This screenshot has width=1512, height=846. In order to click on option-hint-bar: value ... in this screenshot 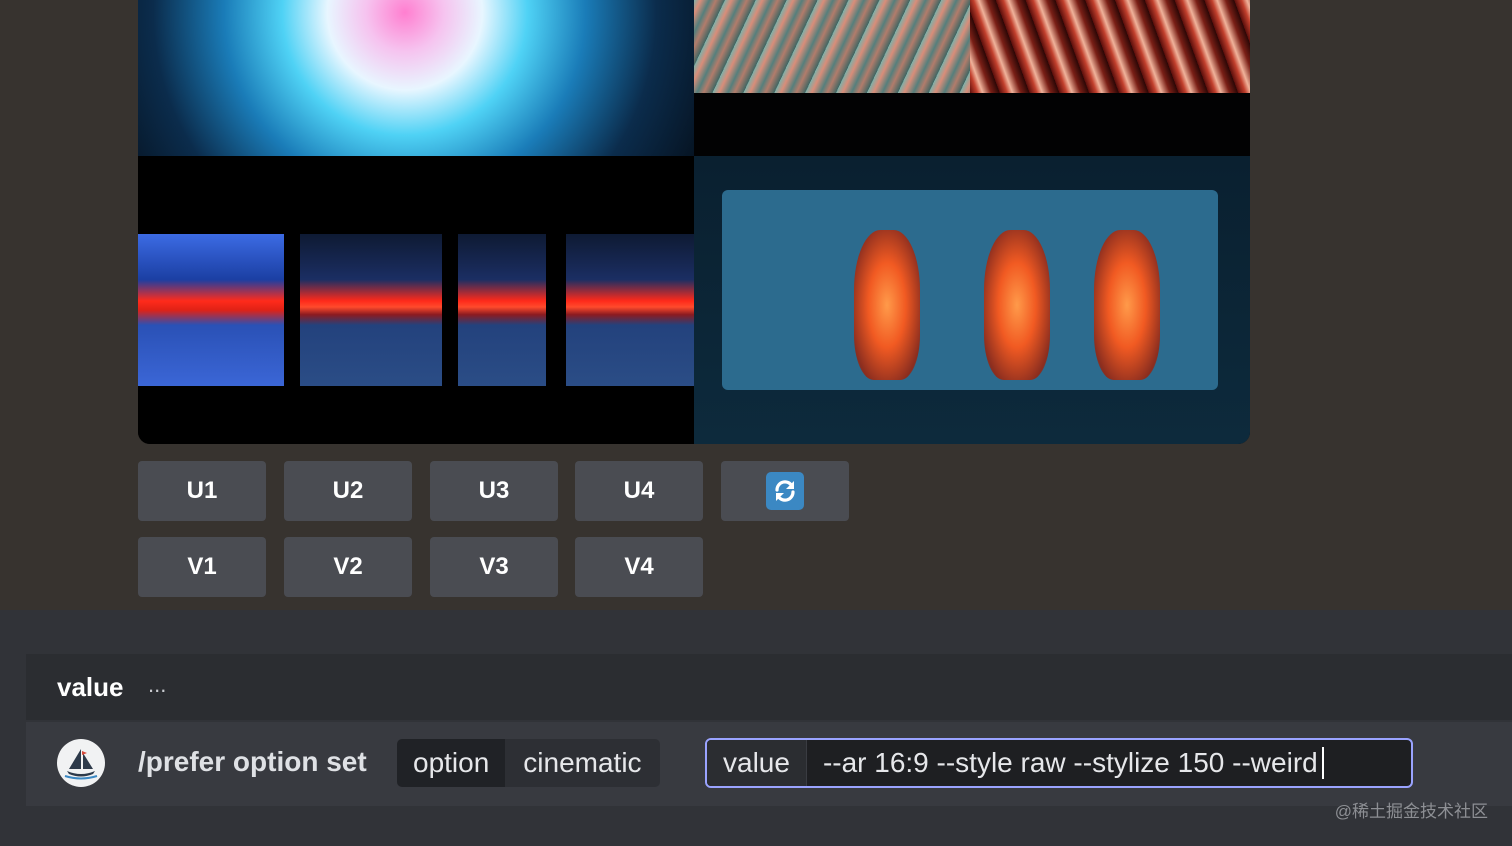, I will do `click(769, 687)`.